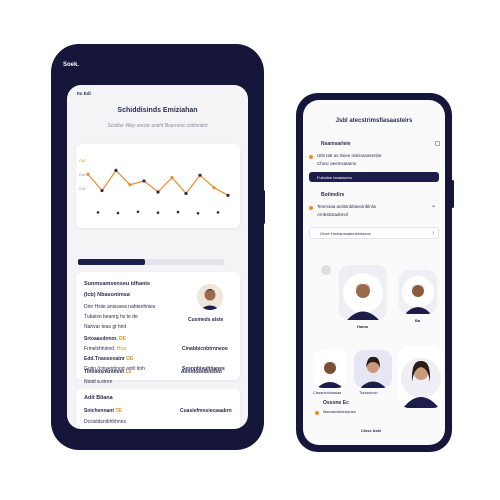 The width and height of the screenshot is (500, 500). I want to click on status-label: Ito Edl, so click(84, 93).